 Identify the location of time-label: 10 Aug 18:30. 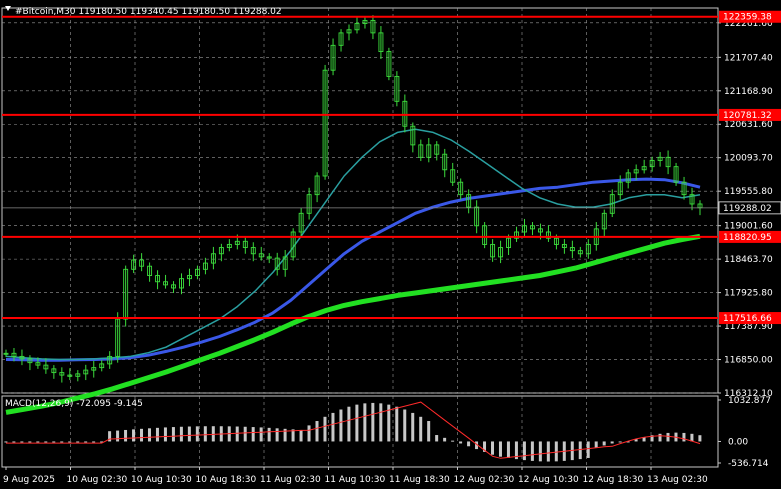
(226, 480).